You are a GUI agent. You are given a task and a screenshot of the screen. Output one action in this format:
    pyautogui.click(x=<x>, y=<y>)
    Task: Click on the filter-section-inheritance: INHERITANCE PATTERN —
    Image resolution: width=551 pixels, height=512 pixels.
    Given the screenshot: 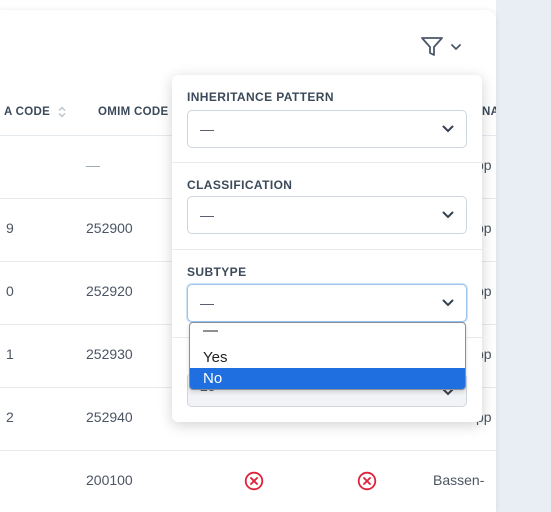 What is the action you would take?
    pyautogui.click(x=327, y=118)
    